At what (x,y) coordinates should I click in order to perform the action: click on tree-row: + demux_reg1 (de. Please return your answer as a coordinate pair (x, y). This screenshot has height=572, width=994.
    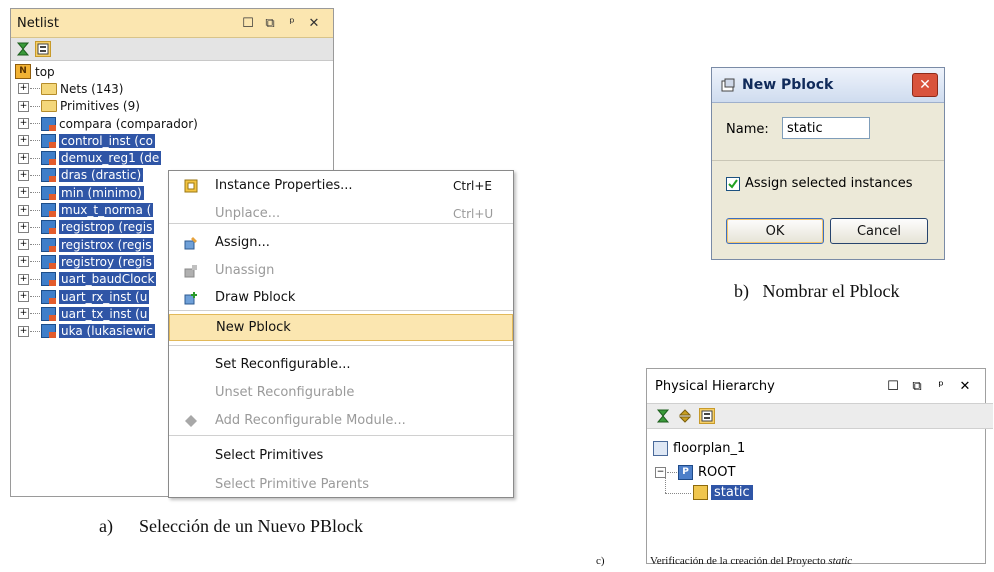
    Looking at the image, I should click on (172, 157).